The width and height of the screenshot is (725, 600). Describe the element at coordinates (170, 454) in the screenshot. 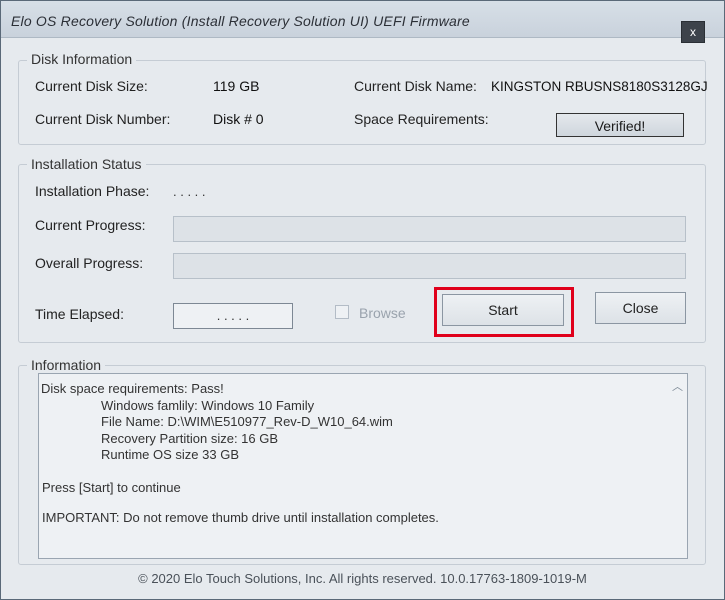

I see `info-line-runtime-os: Runtime OS size 33 GB` at that location.